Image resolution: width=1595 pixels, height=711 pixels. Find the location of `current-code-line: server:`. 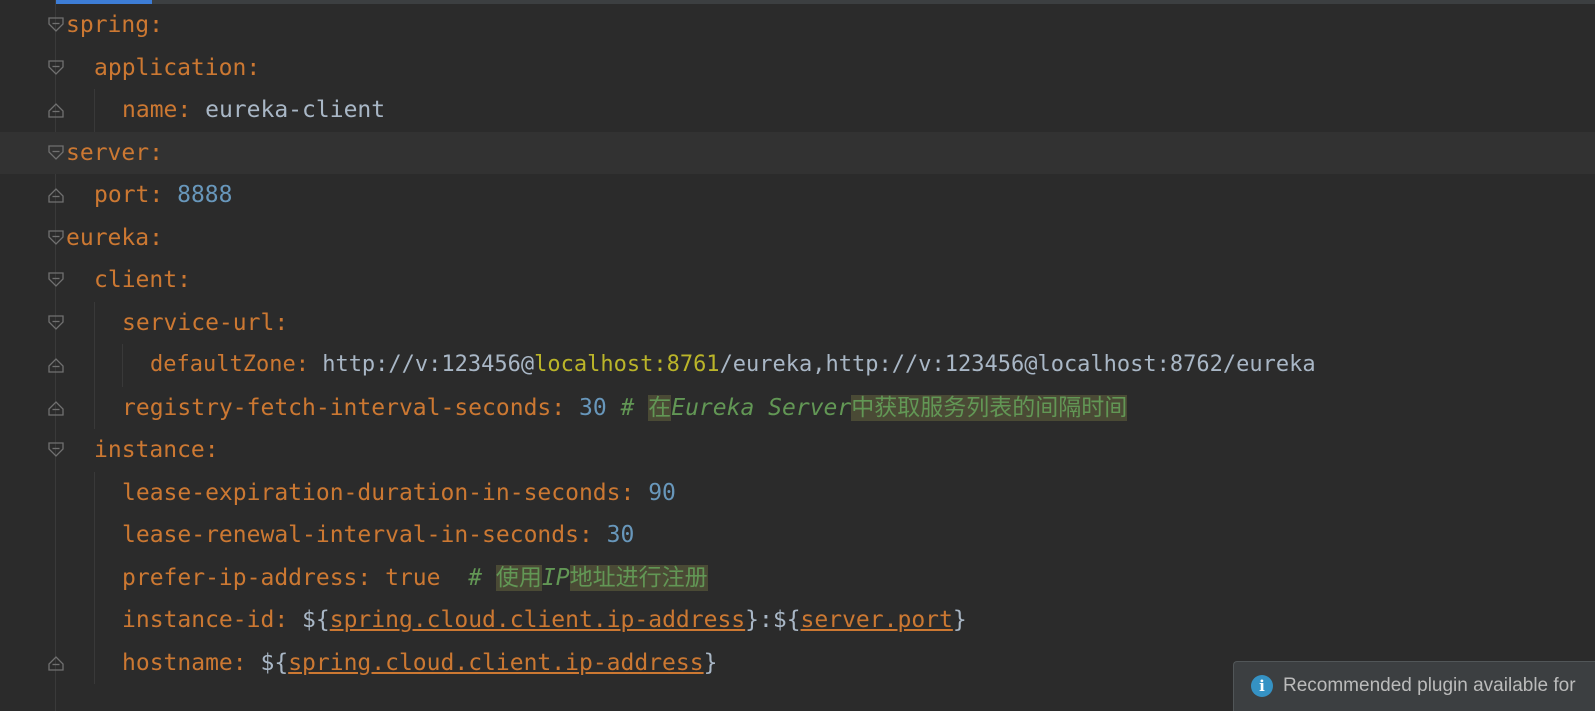

current-code-line: server: is located at coordinates (797, 152).